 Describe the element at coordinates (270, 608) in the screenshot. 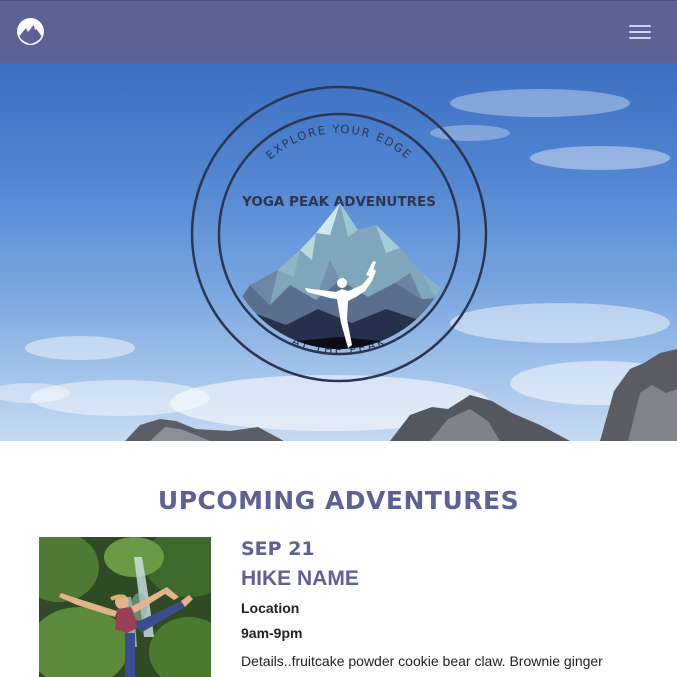

I see `event-location: Location` at that location.